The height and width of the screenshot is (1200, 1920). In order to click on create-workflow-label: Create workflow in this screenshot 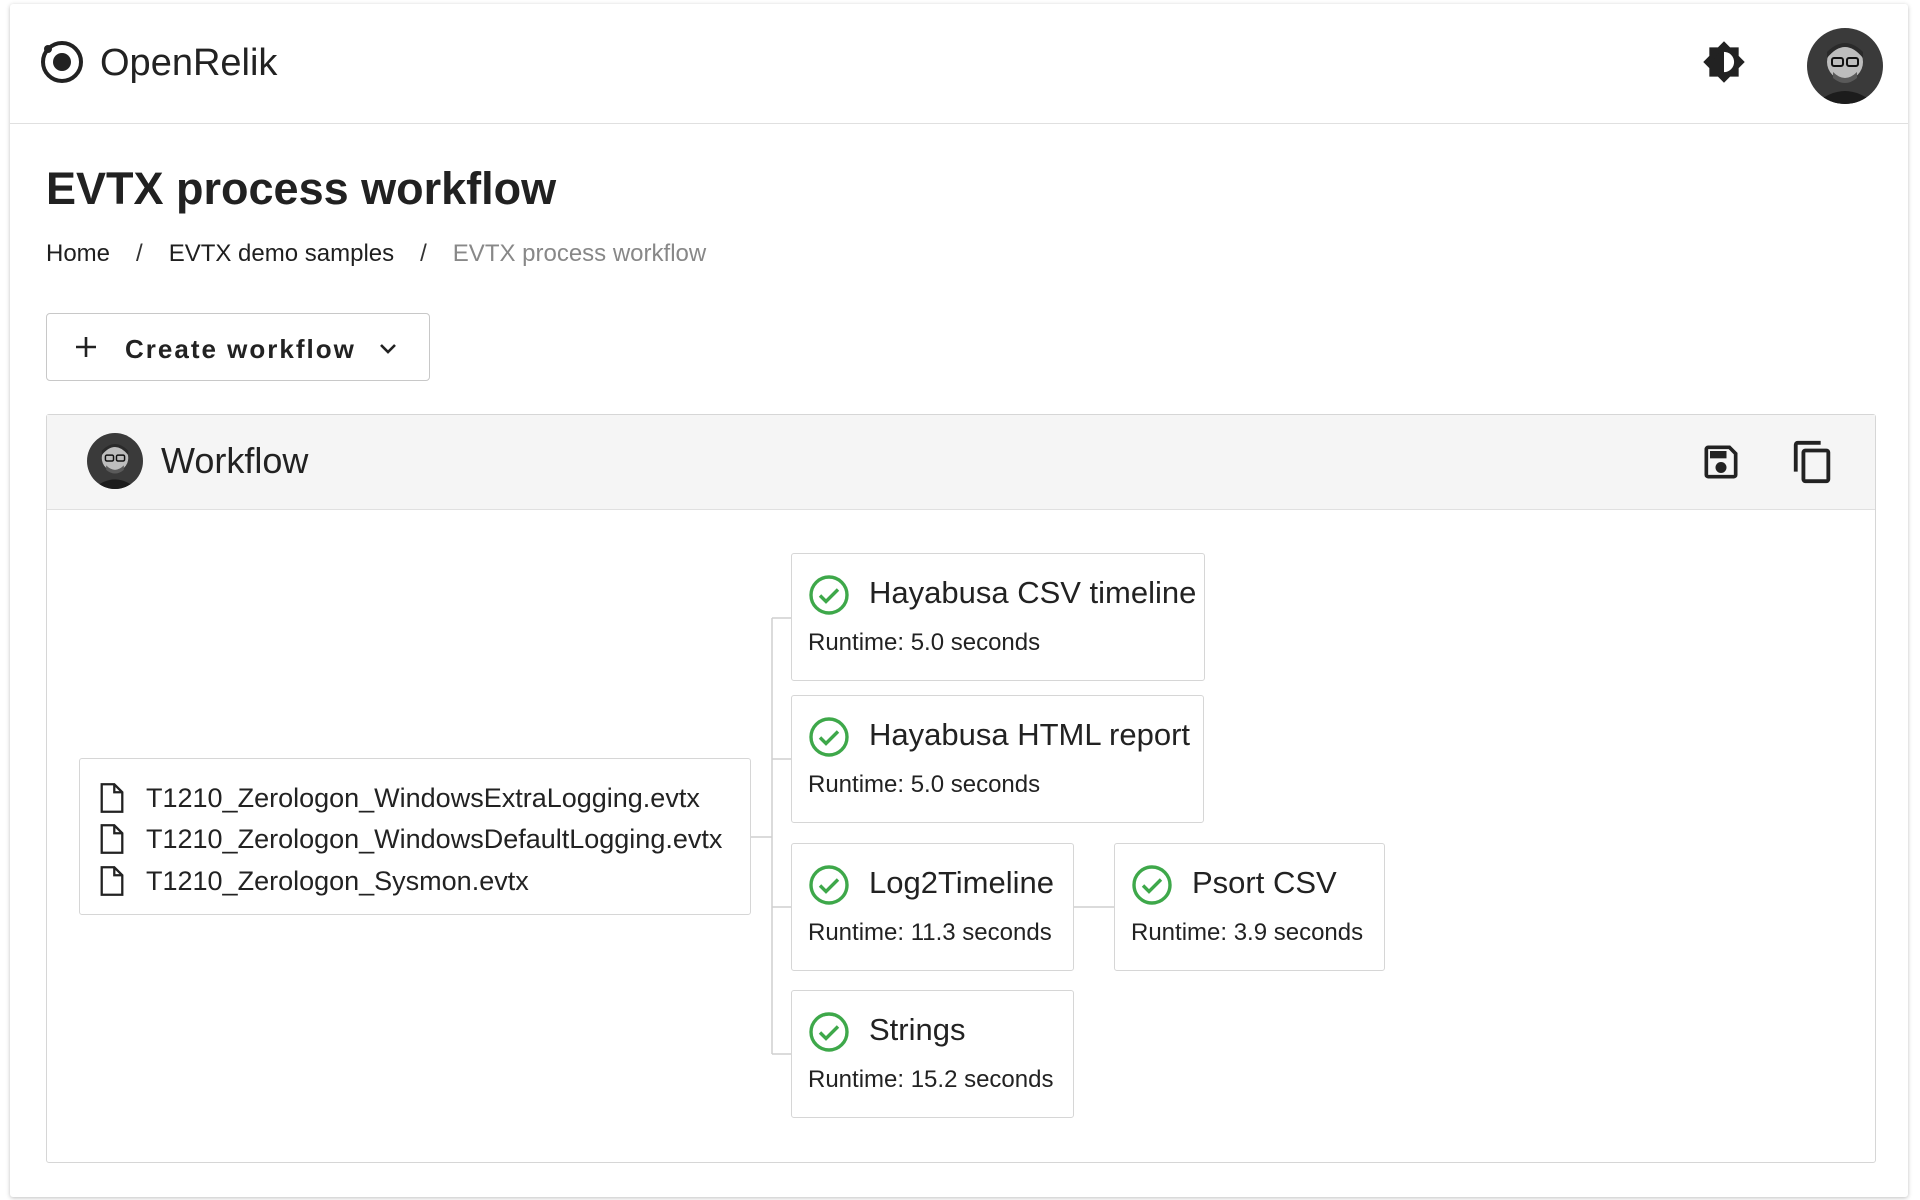, I will do `click(240, 349)`.